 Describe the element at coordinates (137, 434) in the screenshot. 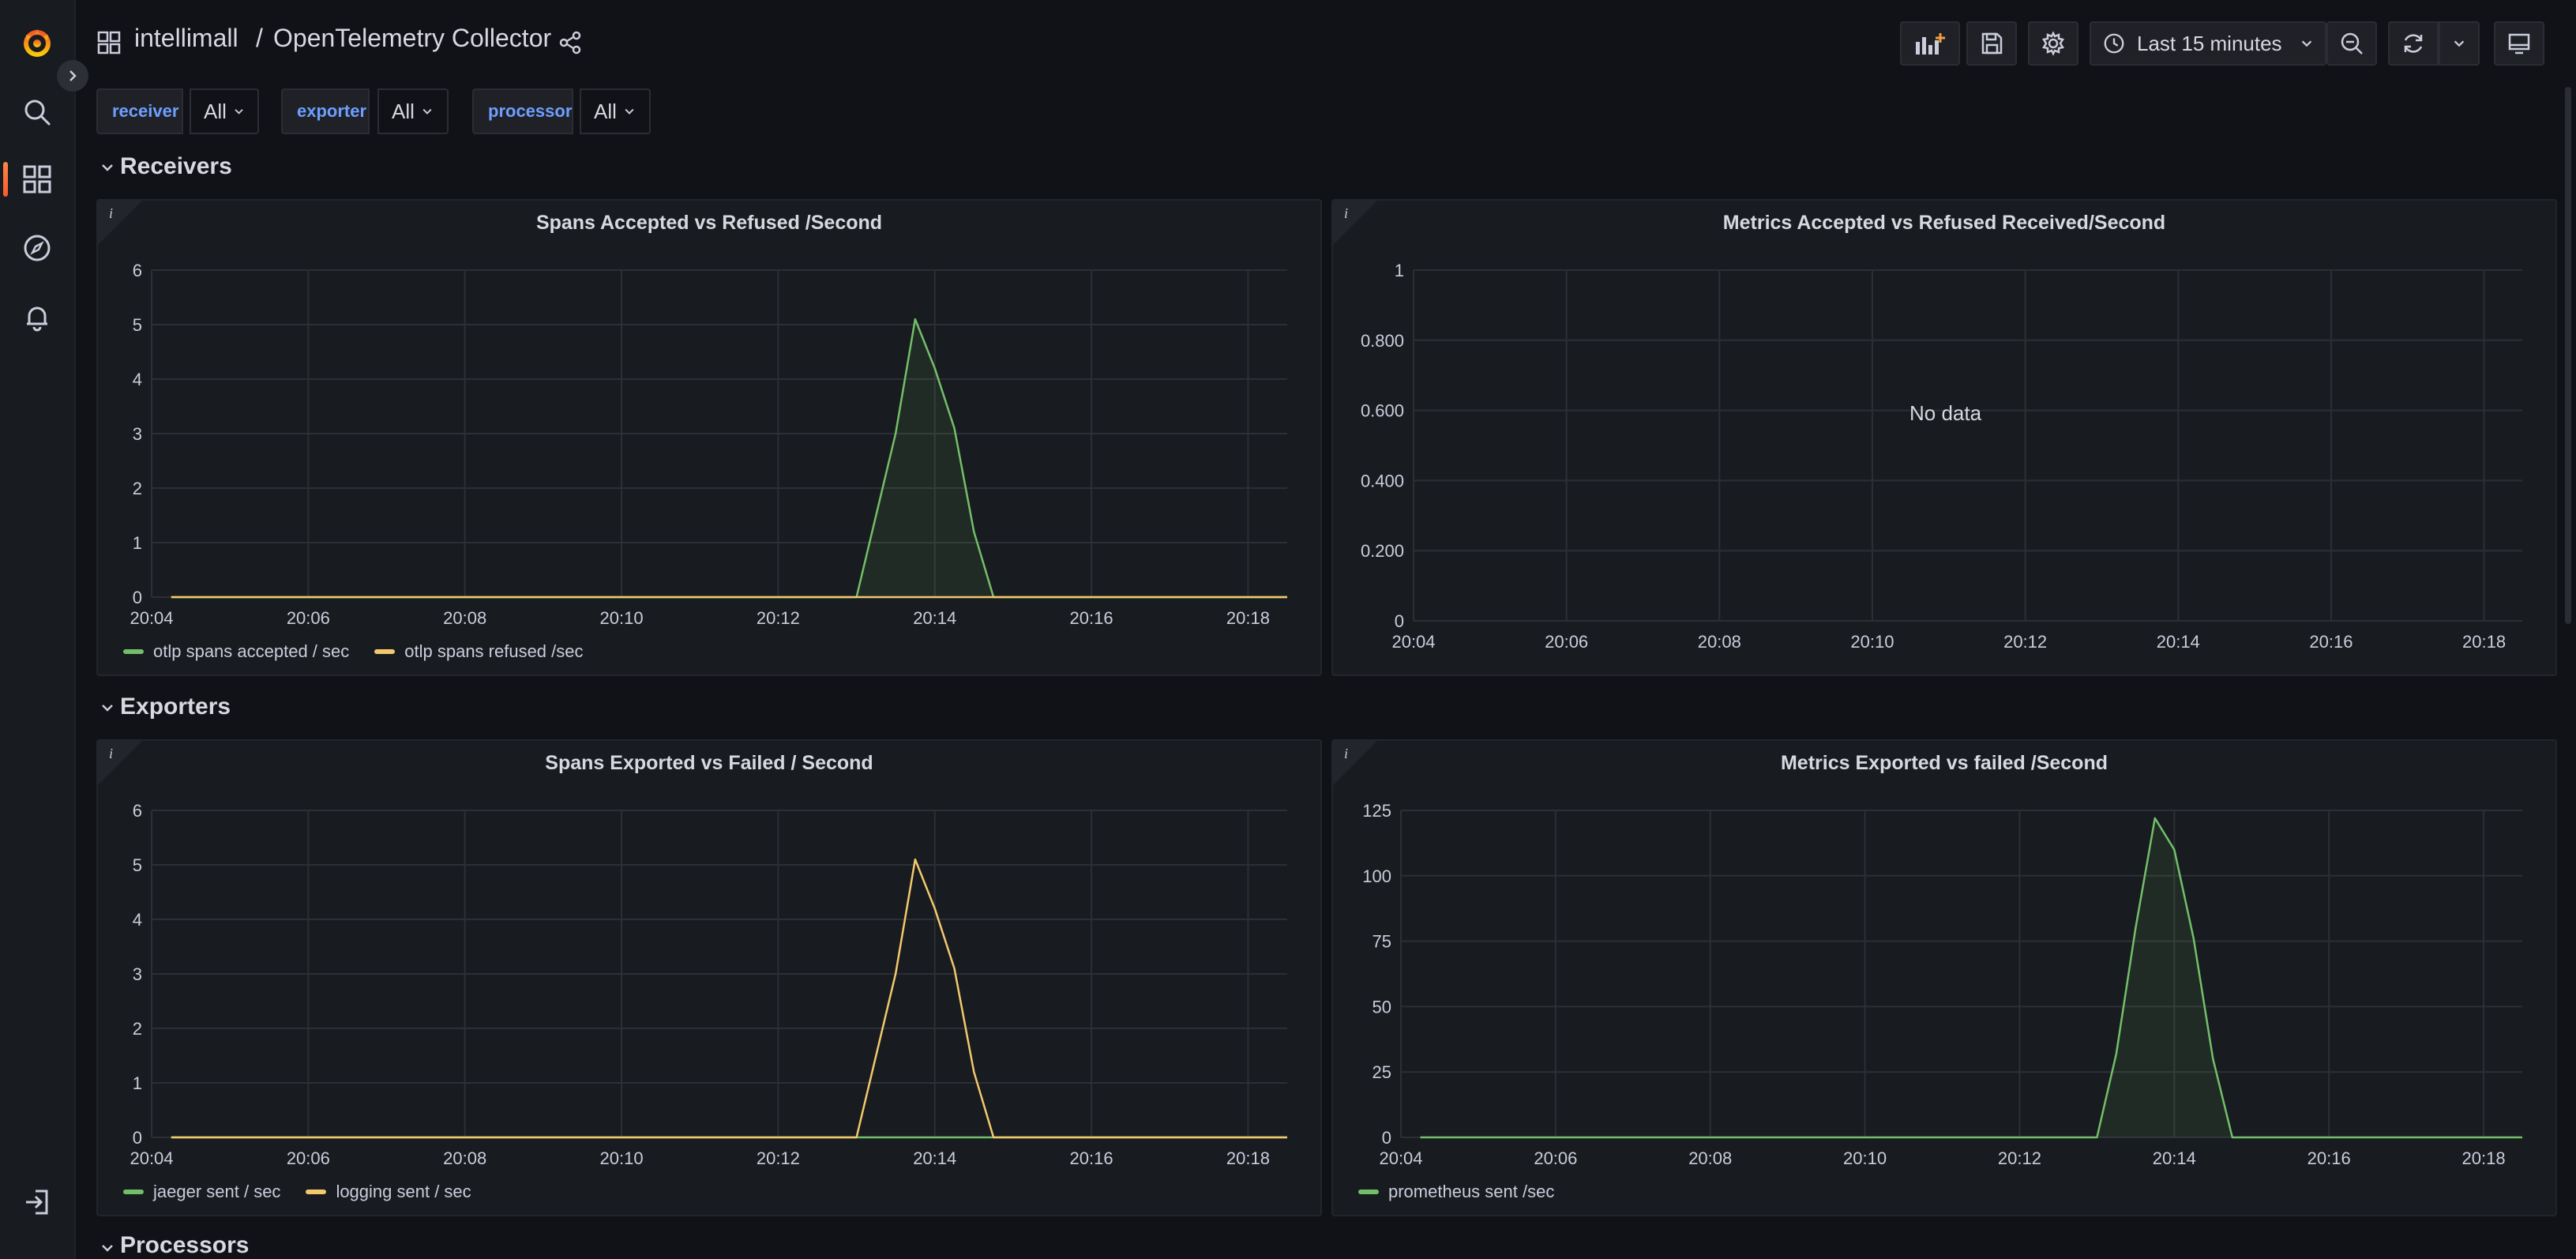

I see `y-tick-label: 3` at that location.